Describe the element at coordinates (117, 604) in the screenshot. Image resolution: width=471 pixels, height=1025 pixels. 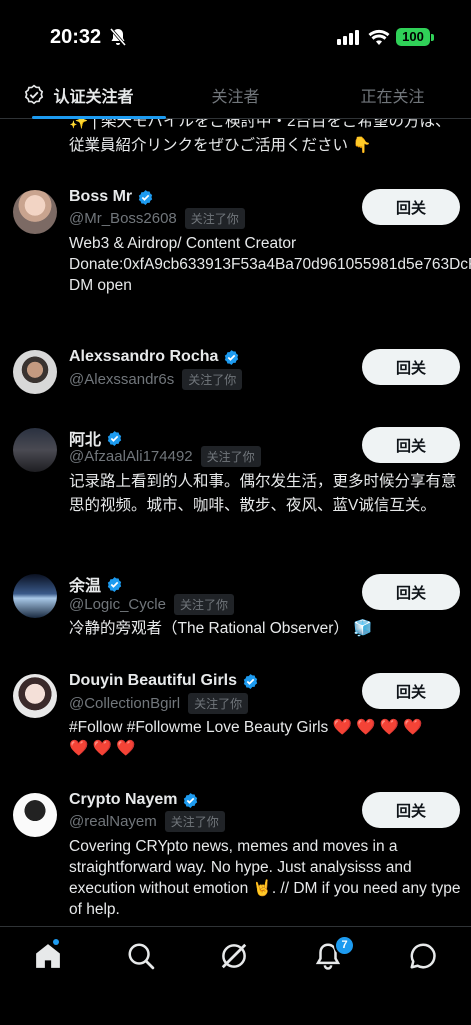
I see `user-handle: @Logic_Cycle` at that location.